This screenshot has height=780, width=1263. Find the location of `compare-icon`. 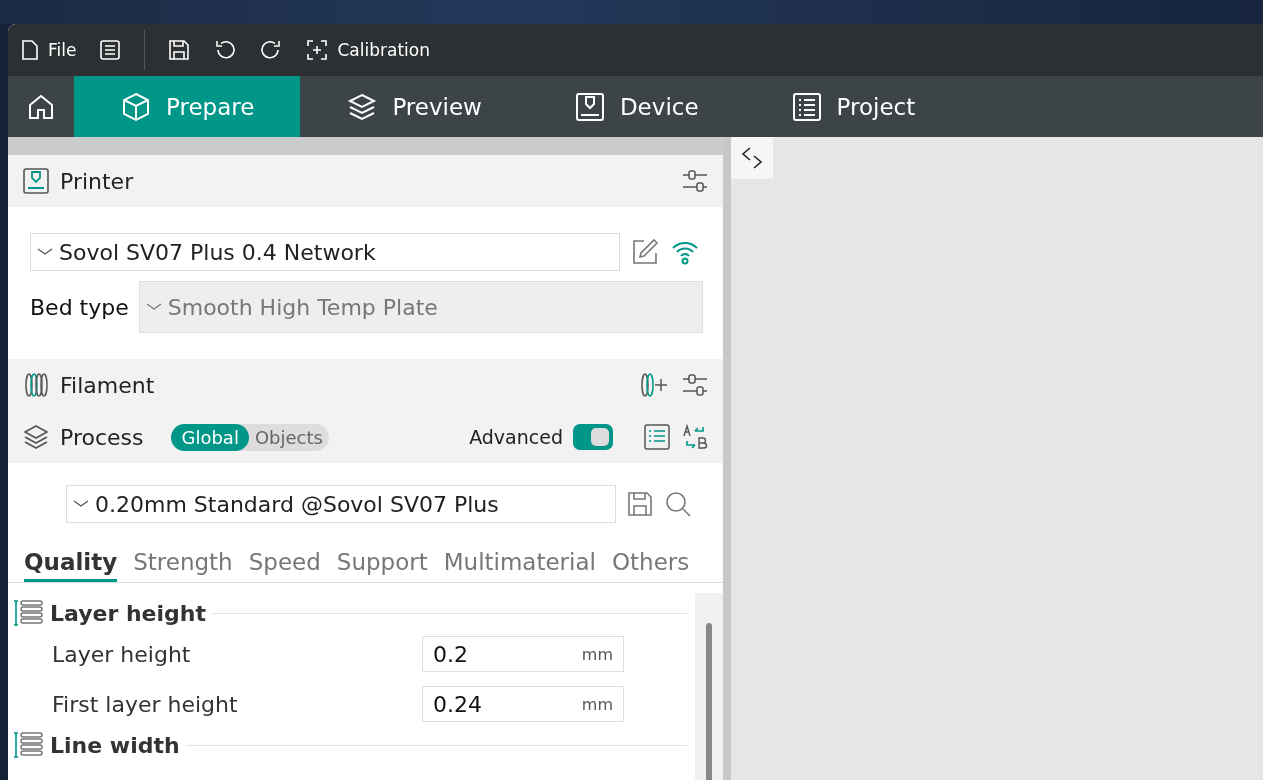

compare-icon is located at coordinates (695, 437).